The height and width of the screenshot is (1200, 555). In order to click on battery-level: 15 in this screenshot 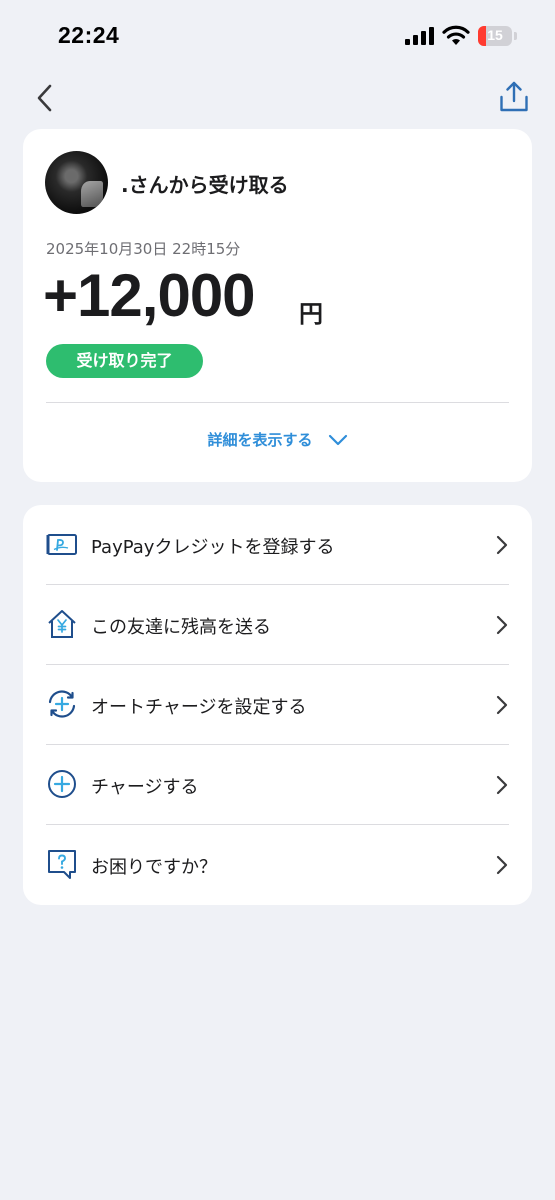, I will do `click(495, 35)`.